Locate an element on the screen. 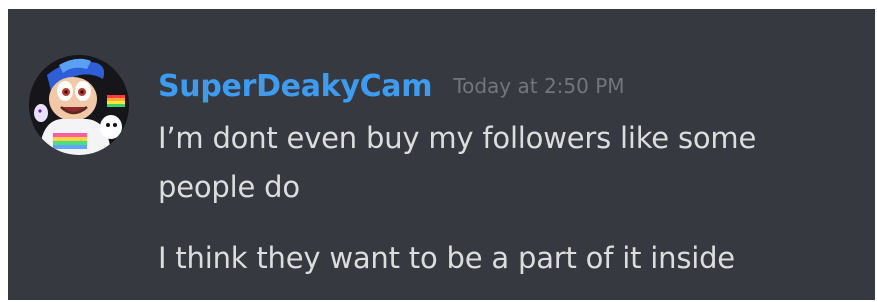  author-username: SuperDeakyCam is located at coordinates (295, 86).